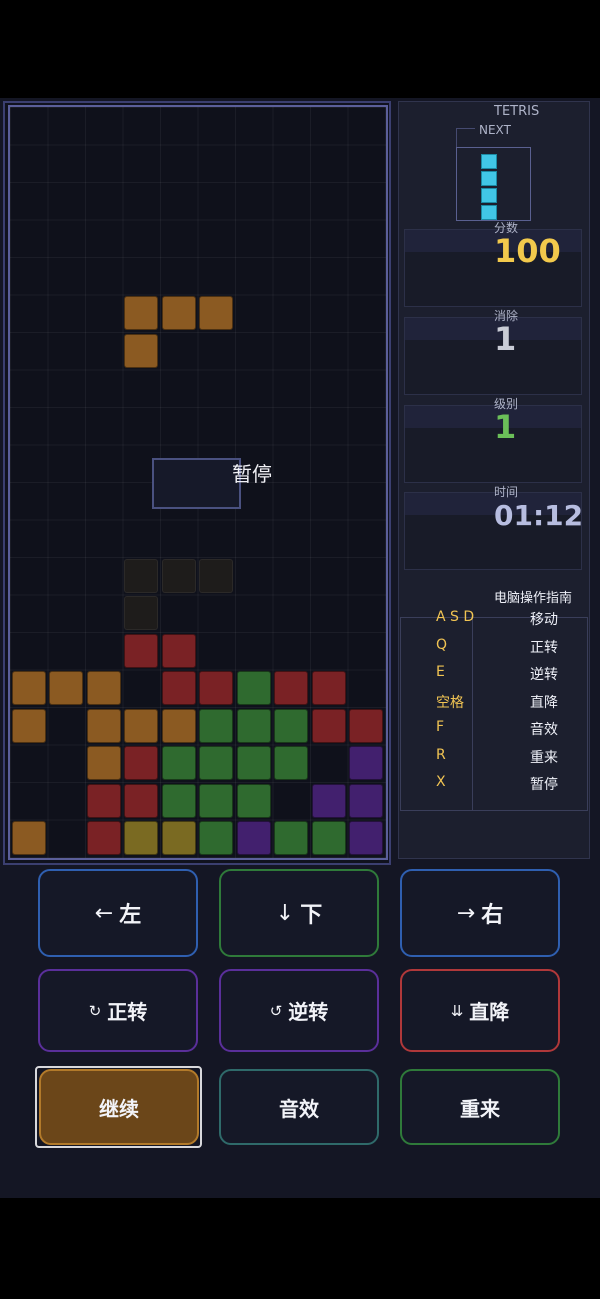  Describe the element at coordinates (311, 915) in the screenshot. I see `move-down-label: 下` at that location.